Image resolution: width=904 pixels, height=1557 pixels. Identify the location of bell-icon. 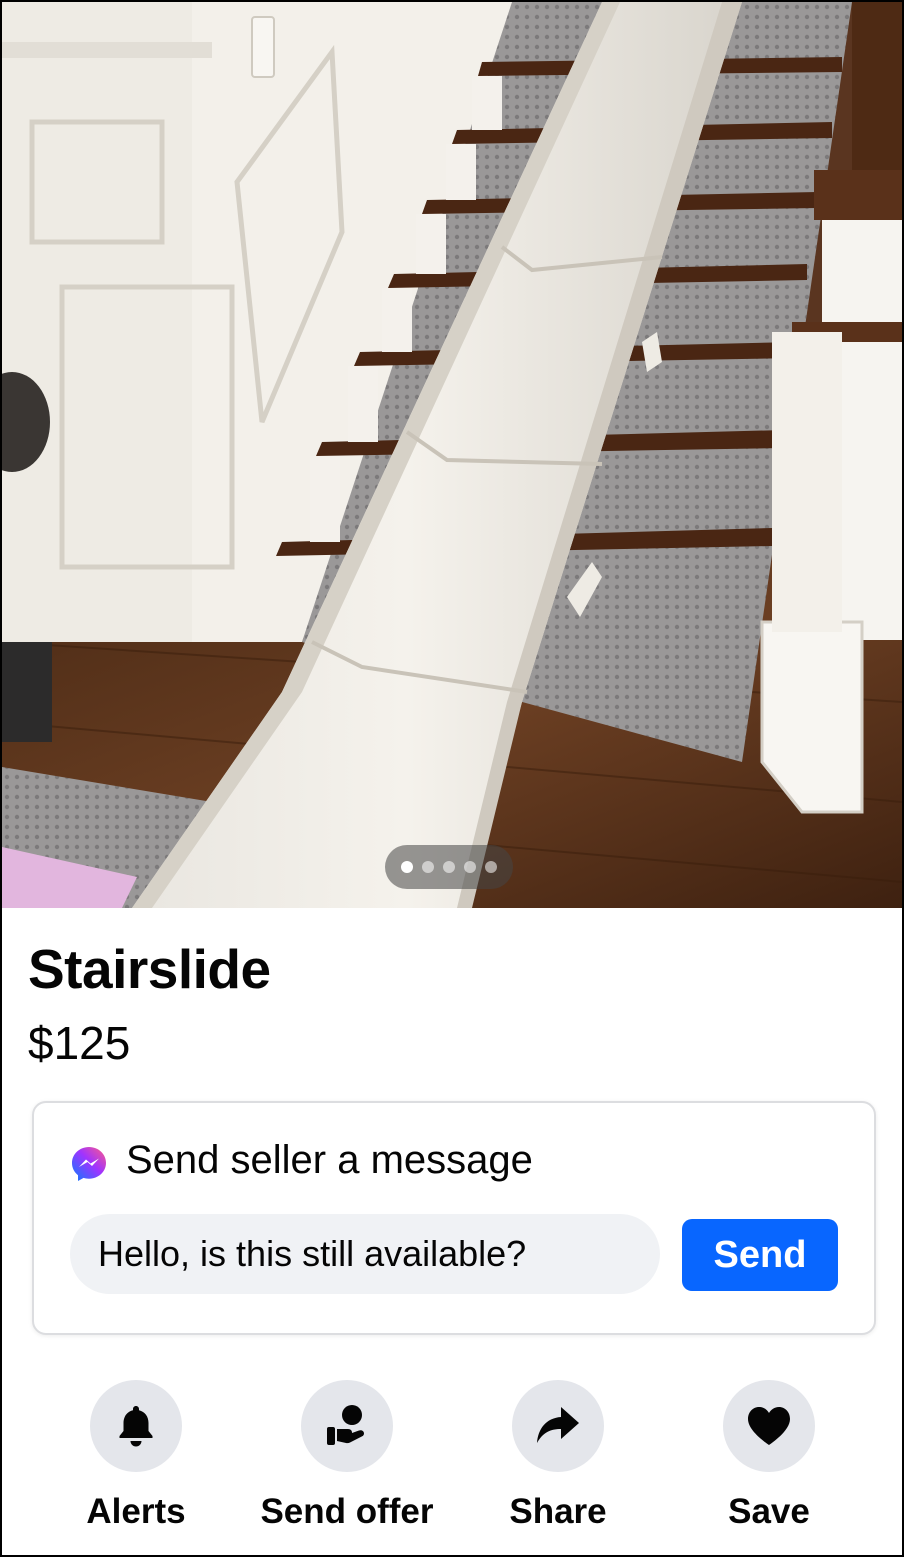
(136, 1426).